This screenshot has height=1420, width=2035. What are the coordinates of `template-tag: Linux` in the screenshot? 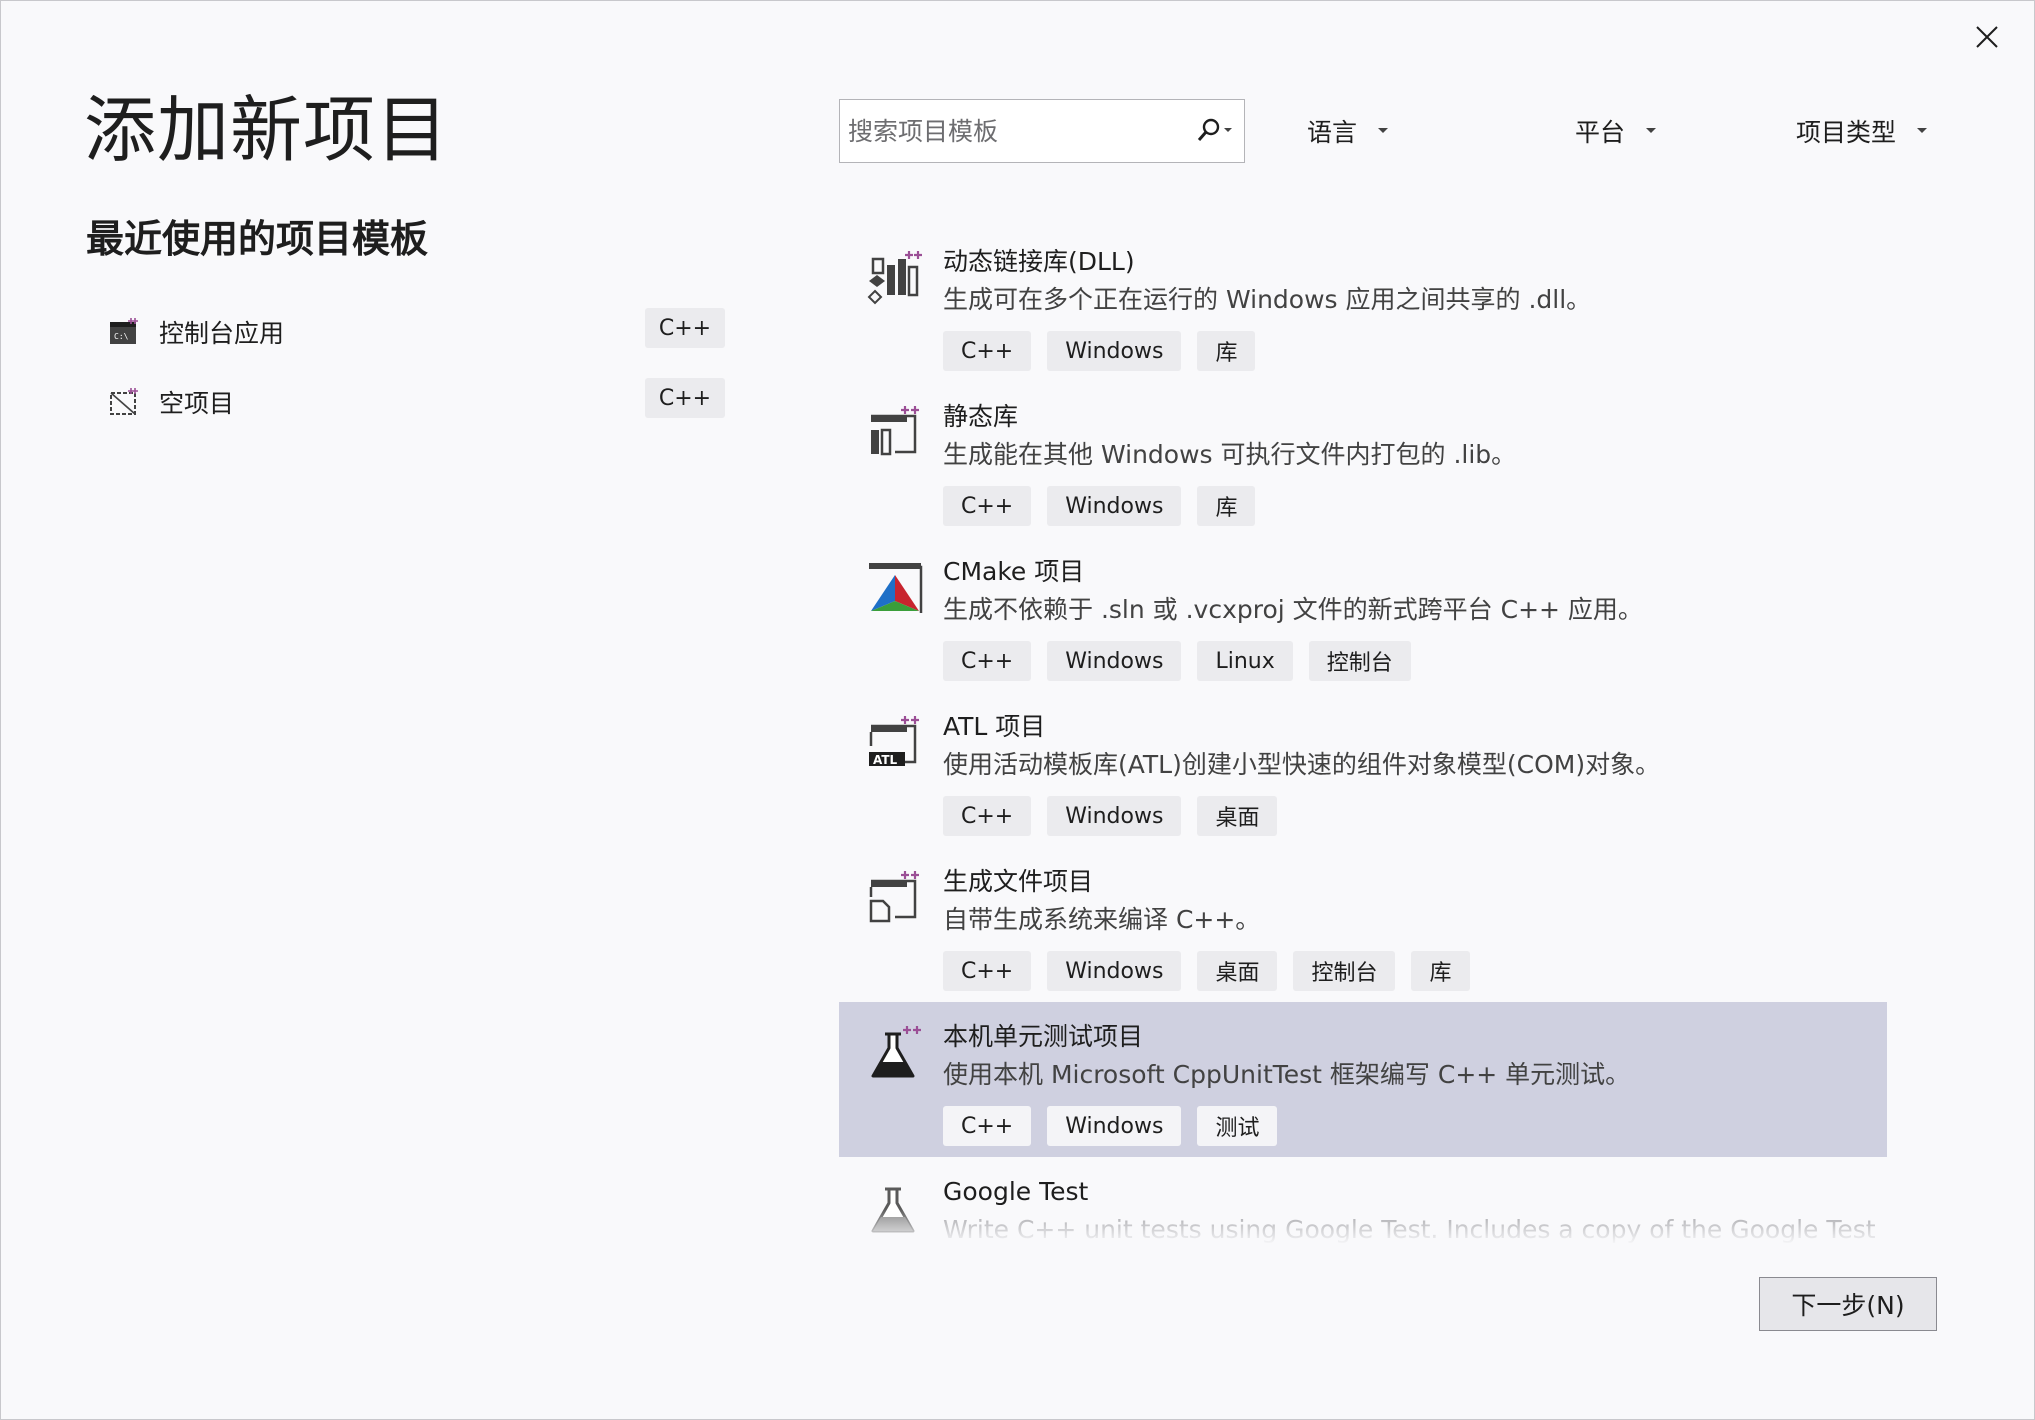 It's located at (1245, 661).